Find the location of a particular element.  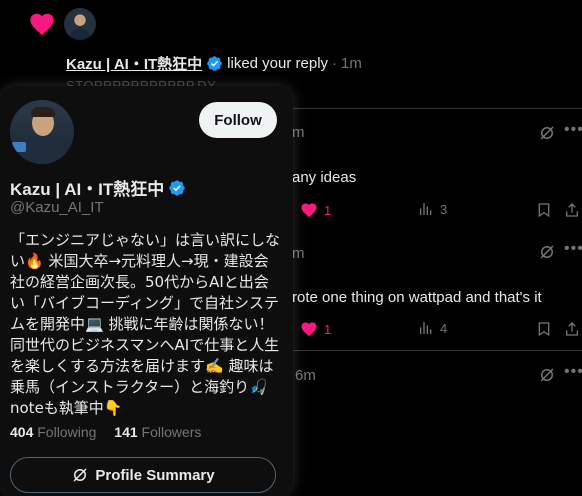

heart-icon is located at coordinates (42, 24).